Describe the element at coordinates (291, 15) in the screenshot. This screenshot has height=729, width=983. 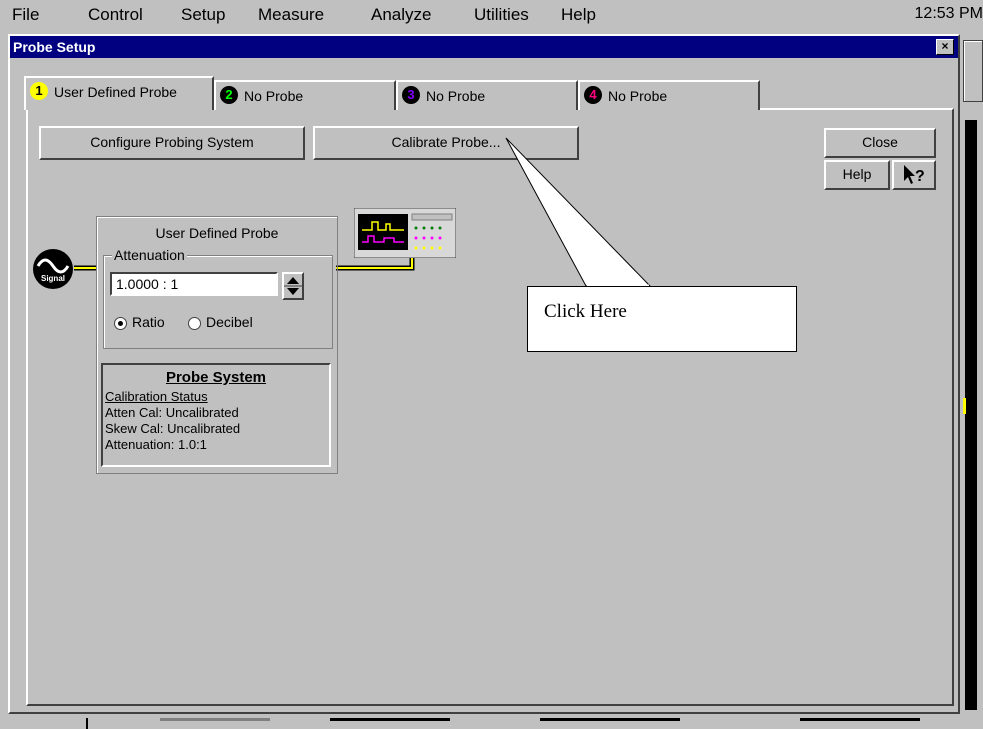
I see `menu-measure: Measure` at that location.